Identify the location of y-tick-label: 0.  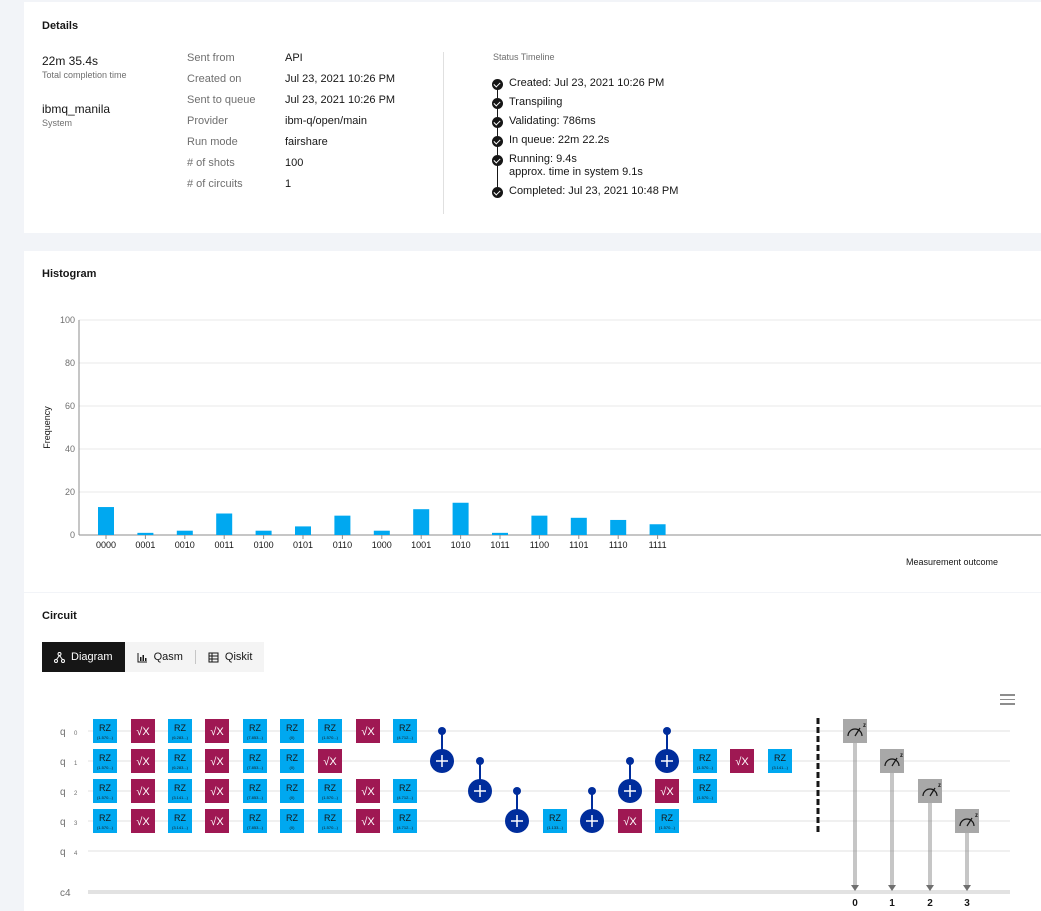
(72, 535).